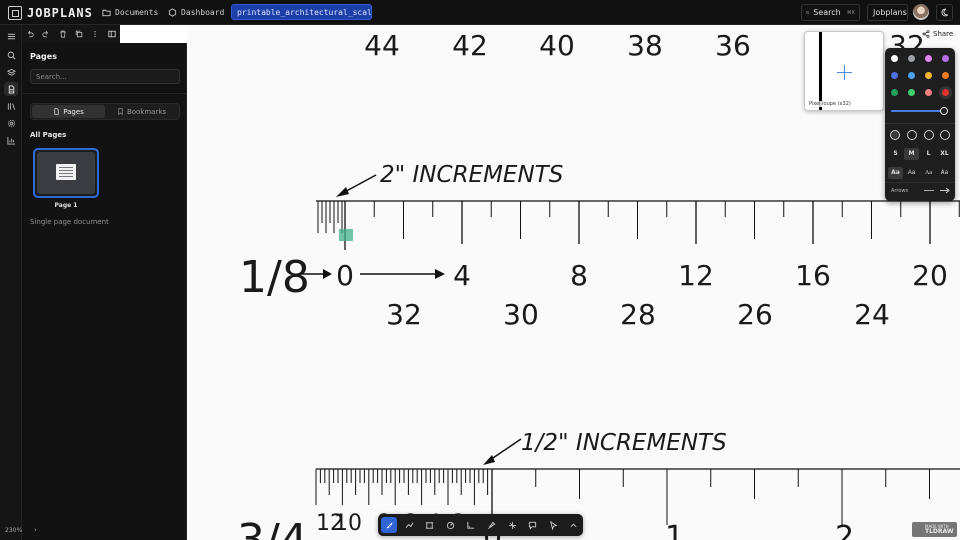  Describe the element at coordinates (928, 154) in the screenshot. I see `size-l-option: L` at that location.